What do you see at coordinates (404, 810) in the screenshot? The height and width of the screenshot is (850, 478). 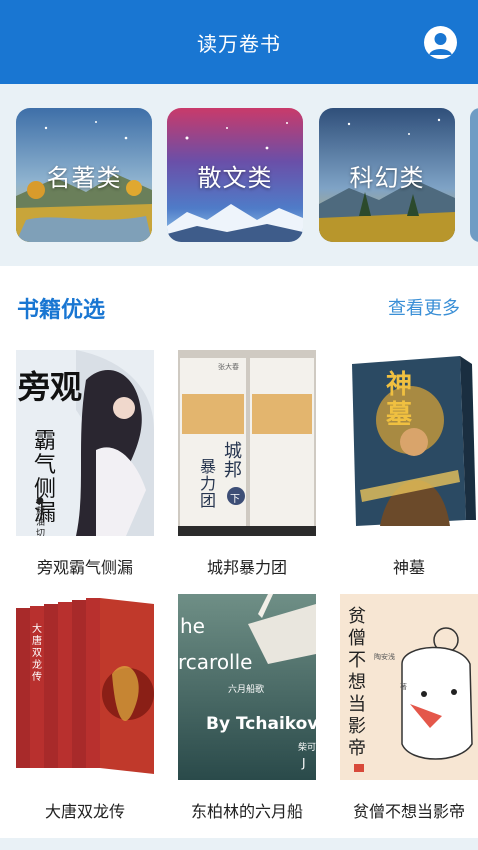 I see `book-title: 贫僧不想当影帝` at bounding box center [404, 810].